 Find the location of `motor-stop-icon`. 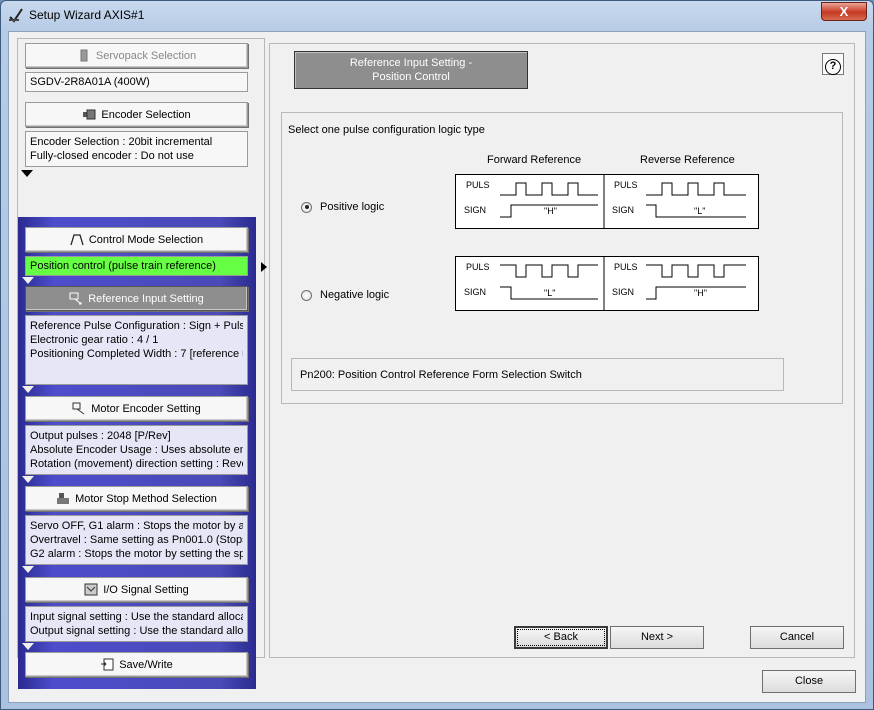

motor-stop-icon is located at coordinates (63, 498).